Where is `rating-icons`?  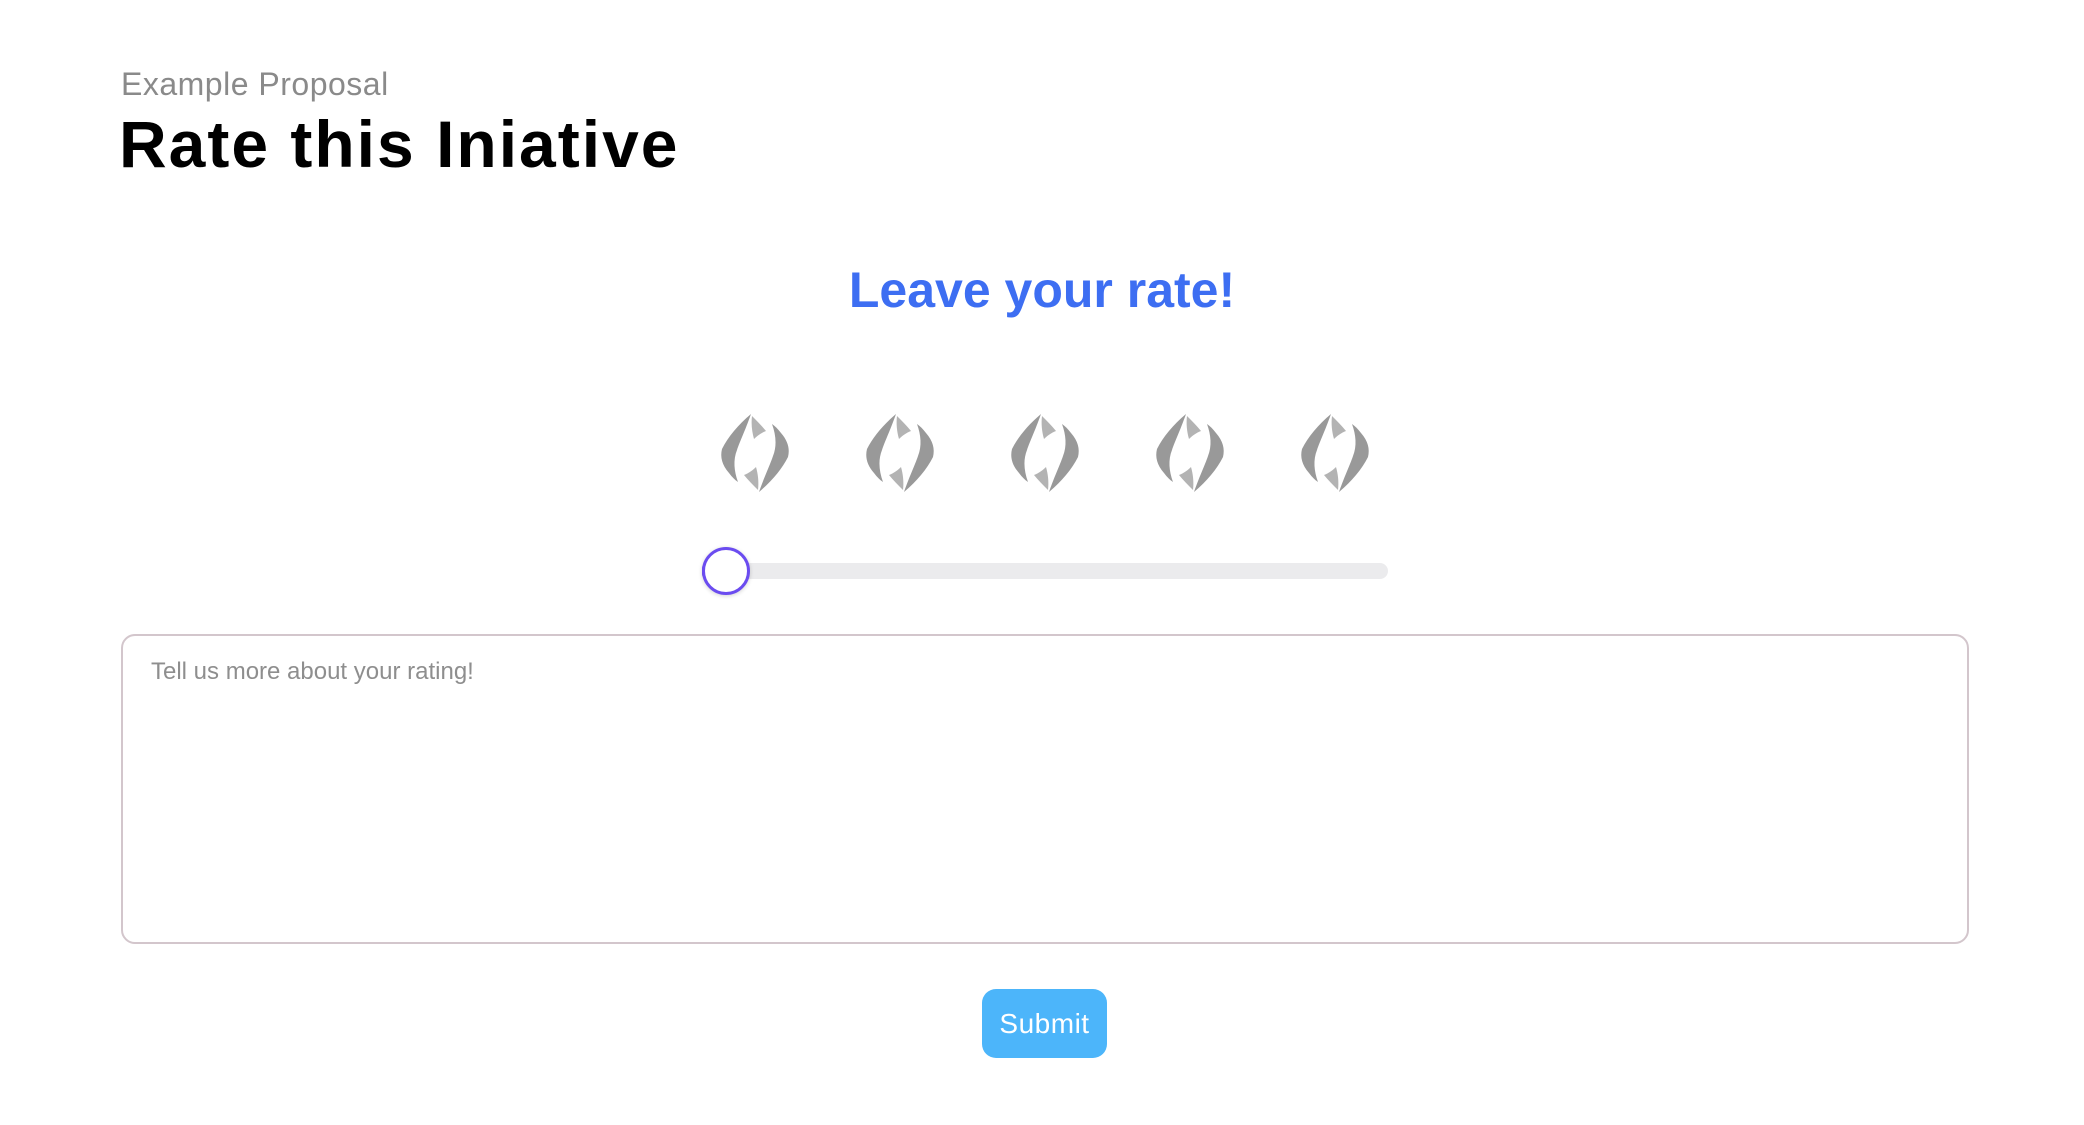
rating-icons is located at coordinates (1045, 453).